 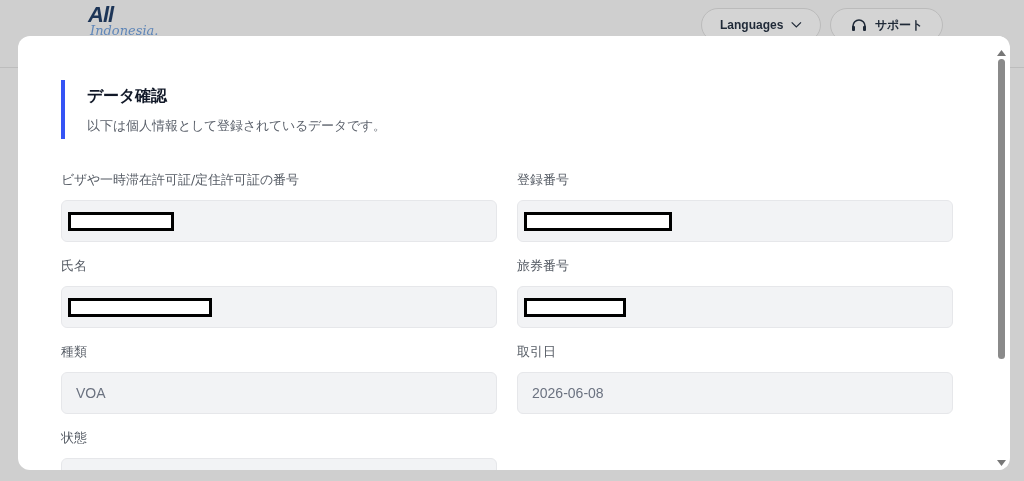 I want to click on field-label: ビザや一時滞在許可証/定住許可証の番号, so click(x=181, y=180).